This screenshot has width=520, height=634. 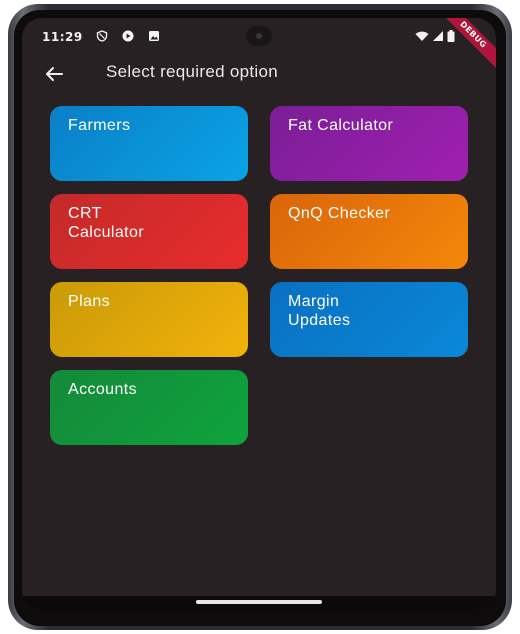 What do you see at coordinates (149, 407) in the screenshot?
I see `option-tile-accounts: Accounts` at bounding box center [149, 407].